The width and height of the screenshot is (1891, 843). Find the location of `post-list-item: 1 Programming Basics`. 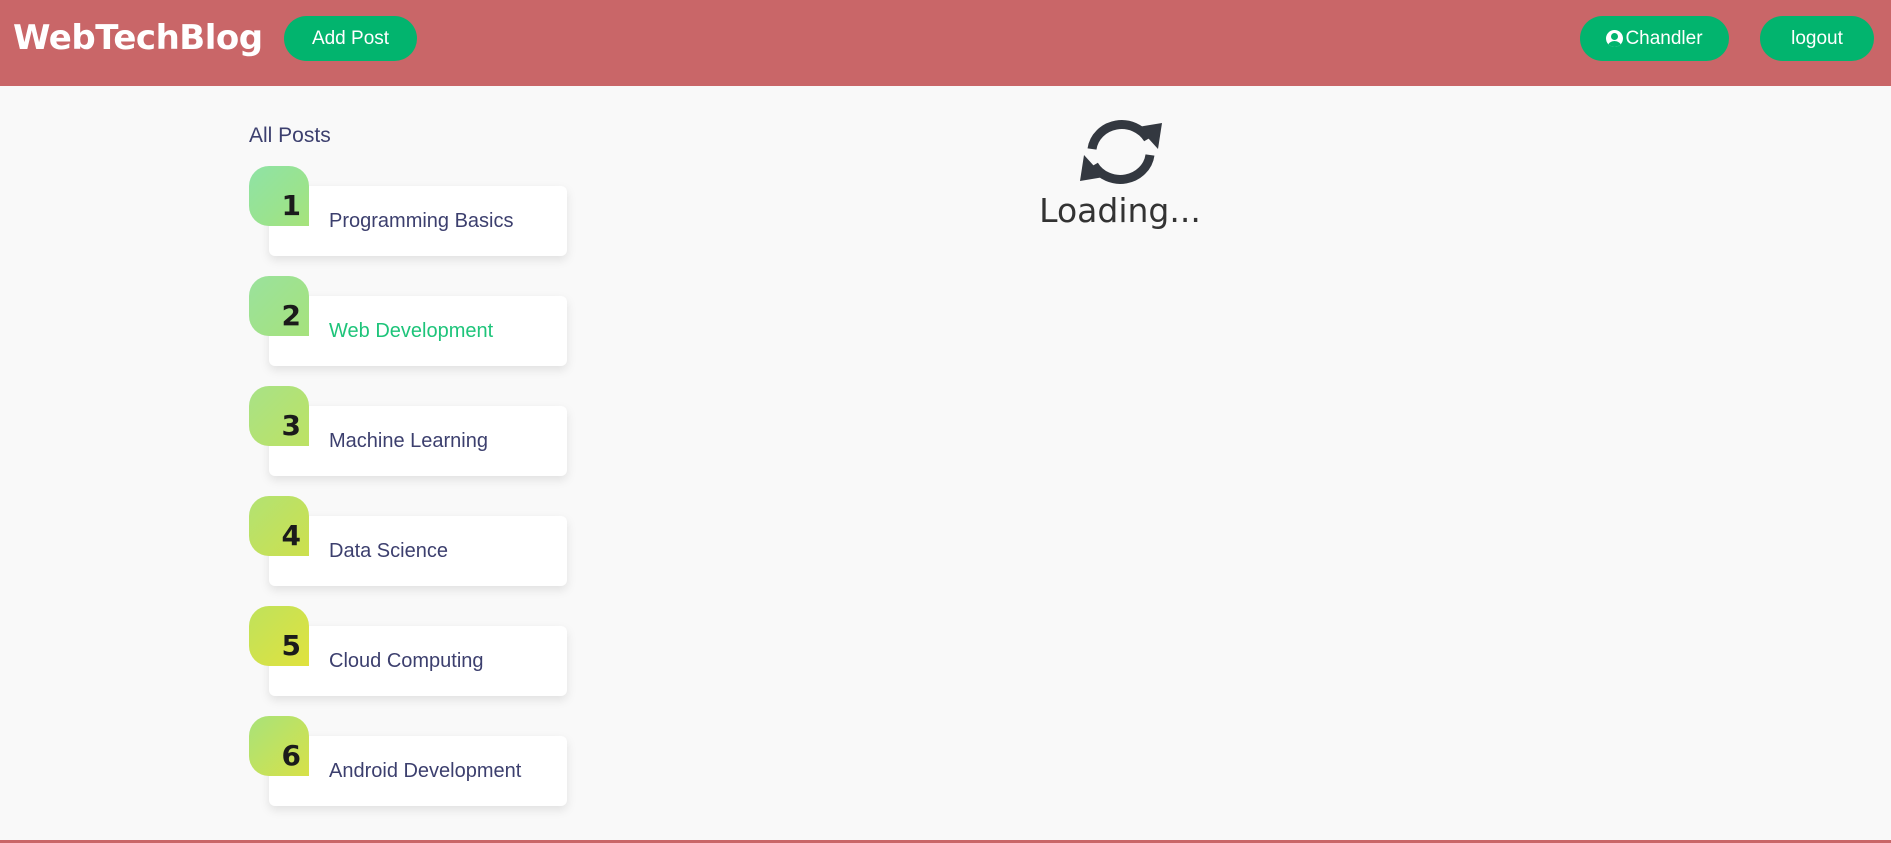

post-list-item: 1 Programming Basics is located at coordinates (409, 214).